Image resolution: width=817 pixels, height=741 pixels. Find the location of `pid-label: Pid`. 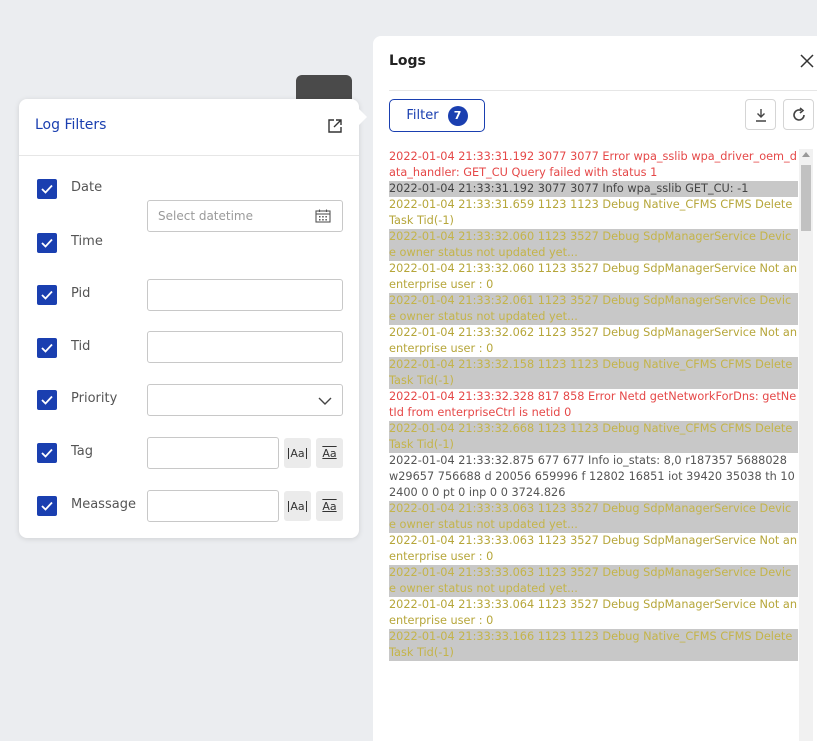

pid-label: Pid is located at coordinates (81, 293).